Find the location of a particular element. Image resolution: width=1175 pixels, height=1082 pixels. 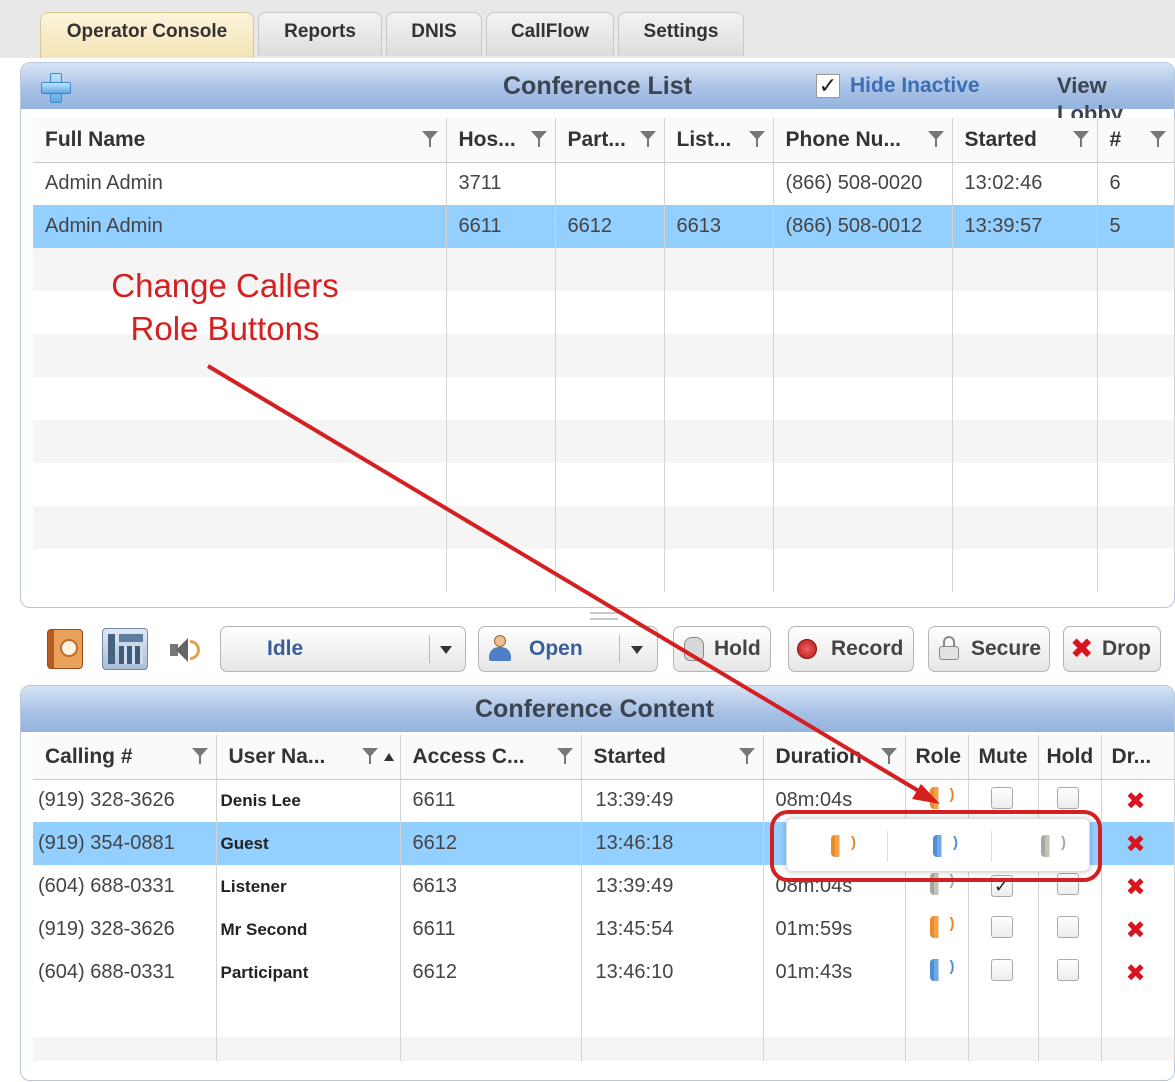

annotation-arrowhead is located at coordinates (926, 794).